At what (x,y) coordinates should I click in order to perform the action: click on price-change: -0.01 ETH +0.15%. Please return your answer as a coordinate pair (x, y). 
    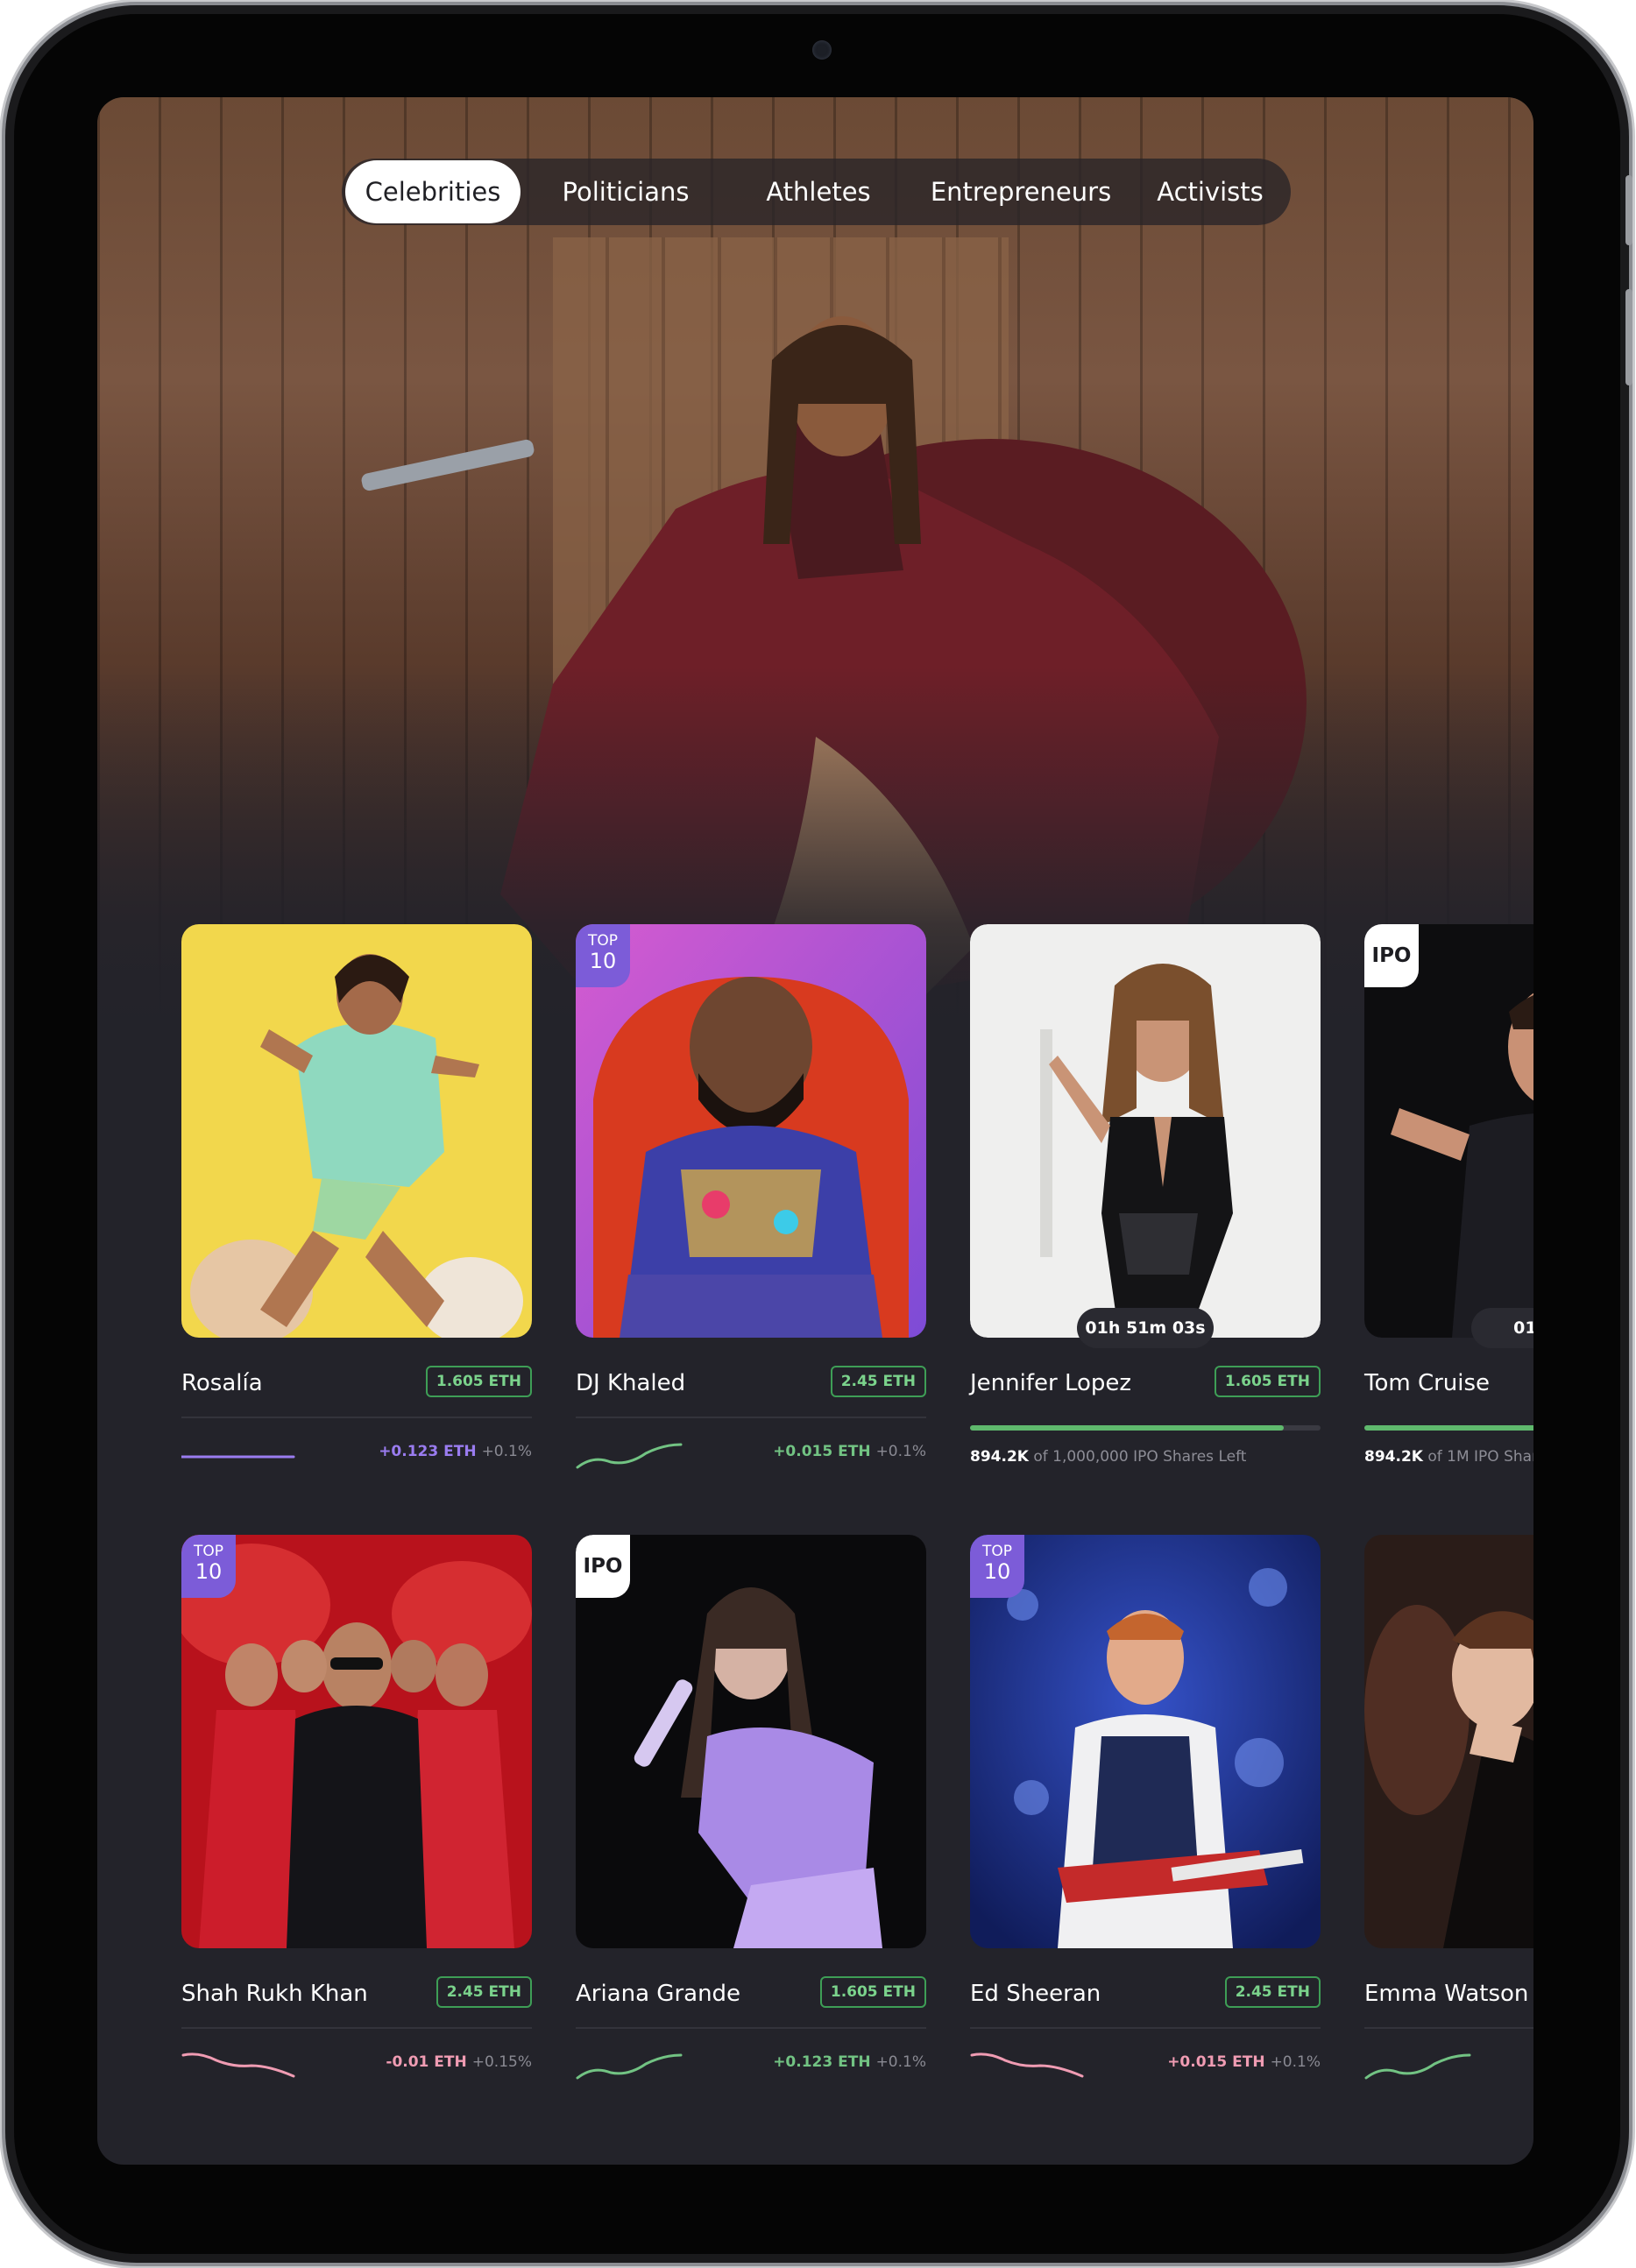
    Looking at the image, I should click on (459, 2062).